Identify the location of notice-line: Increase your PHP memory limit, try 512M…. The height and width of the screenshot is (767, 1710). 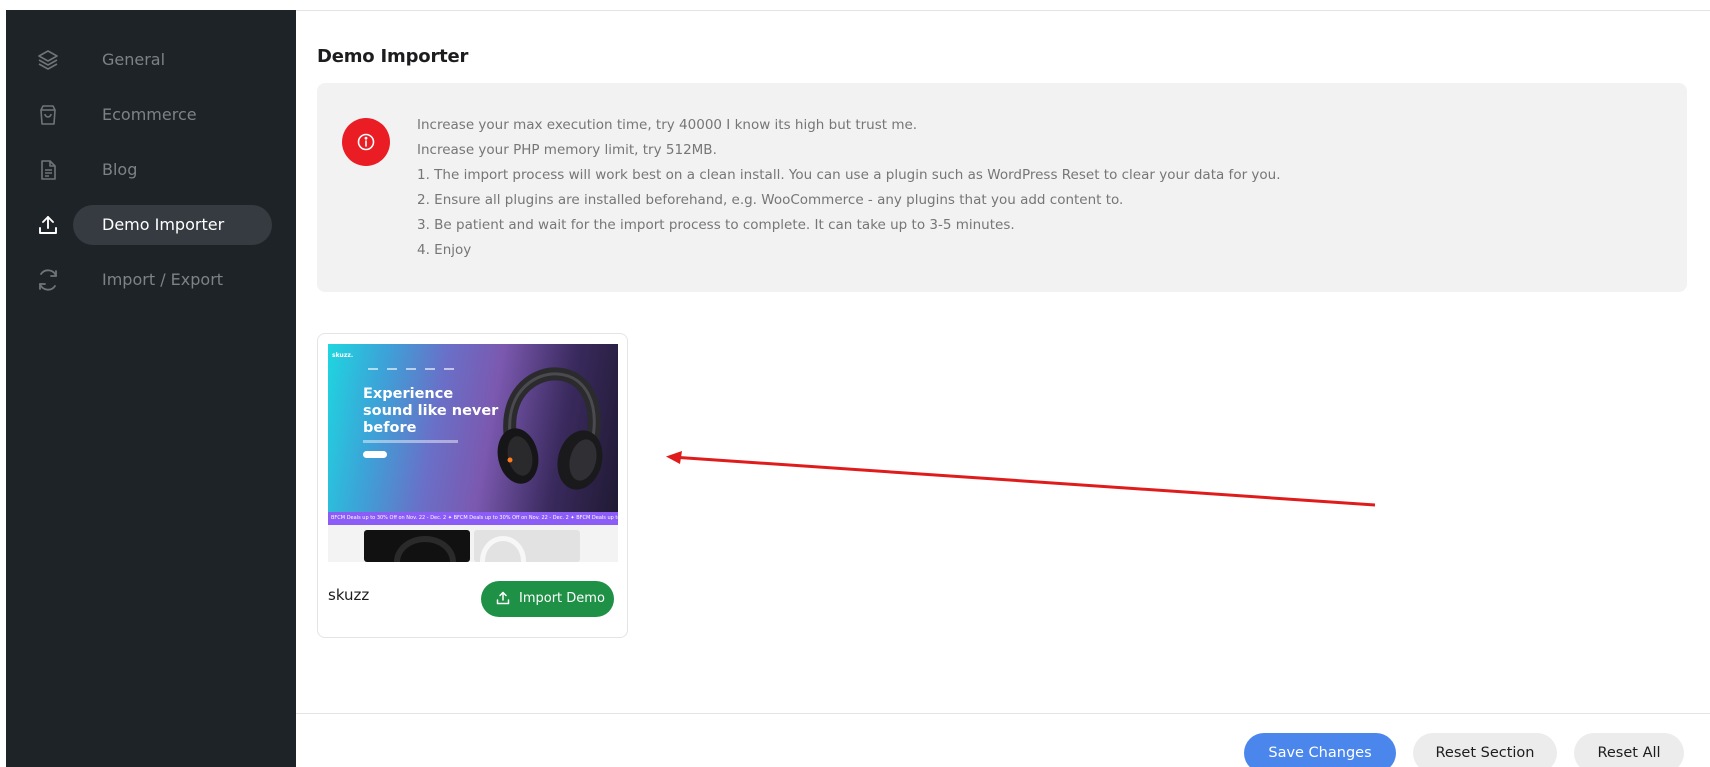
(567, 150).